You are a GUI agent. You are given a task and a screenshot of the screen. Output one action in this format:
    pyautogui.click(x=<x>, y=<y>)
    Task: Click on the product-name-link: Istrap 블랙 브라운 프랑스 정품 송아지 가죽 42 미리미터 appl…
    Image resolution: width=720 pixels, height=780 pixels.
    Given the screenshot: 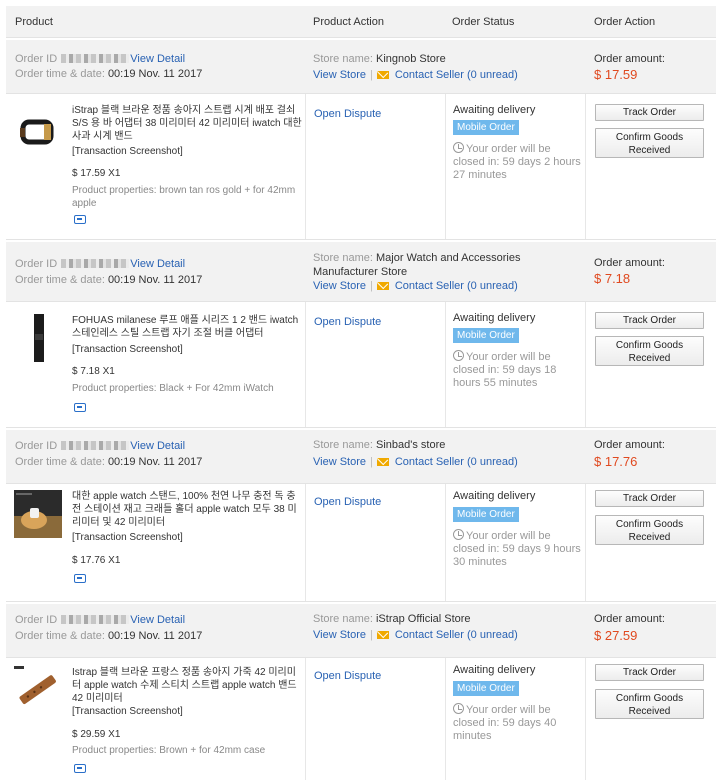 What is the action you would take?
    pyautogui.click(x=188, y=685)
    